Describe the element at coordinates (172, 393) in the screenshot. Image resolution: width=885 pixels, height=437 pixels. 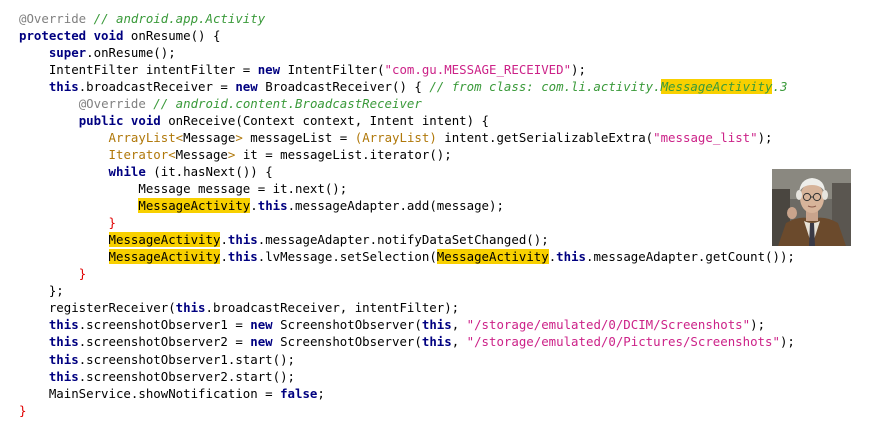
I see `code-line: MainService.showNotification = false;` at that location.